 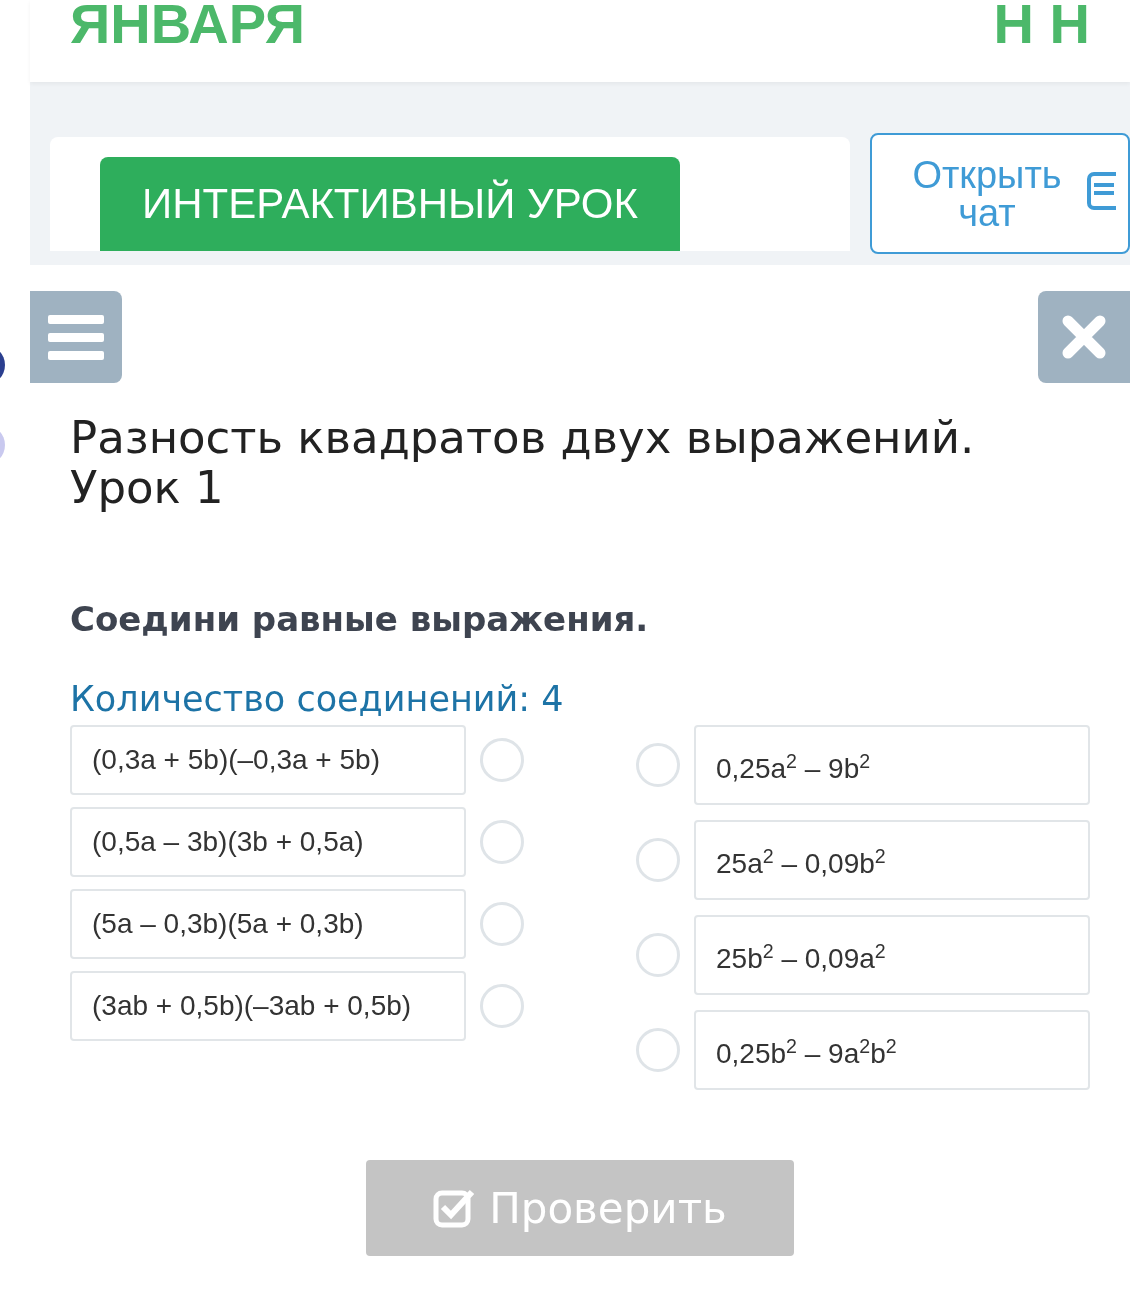 I want to click on menu-button, so click(x=76, y=337).